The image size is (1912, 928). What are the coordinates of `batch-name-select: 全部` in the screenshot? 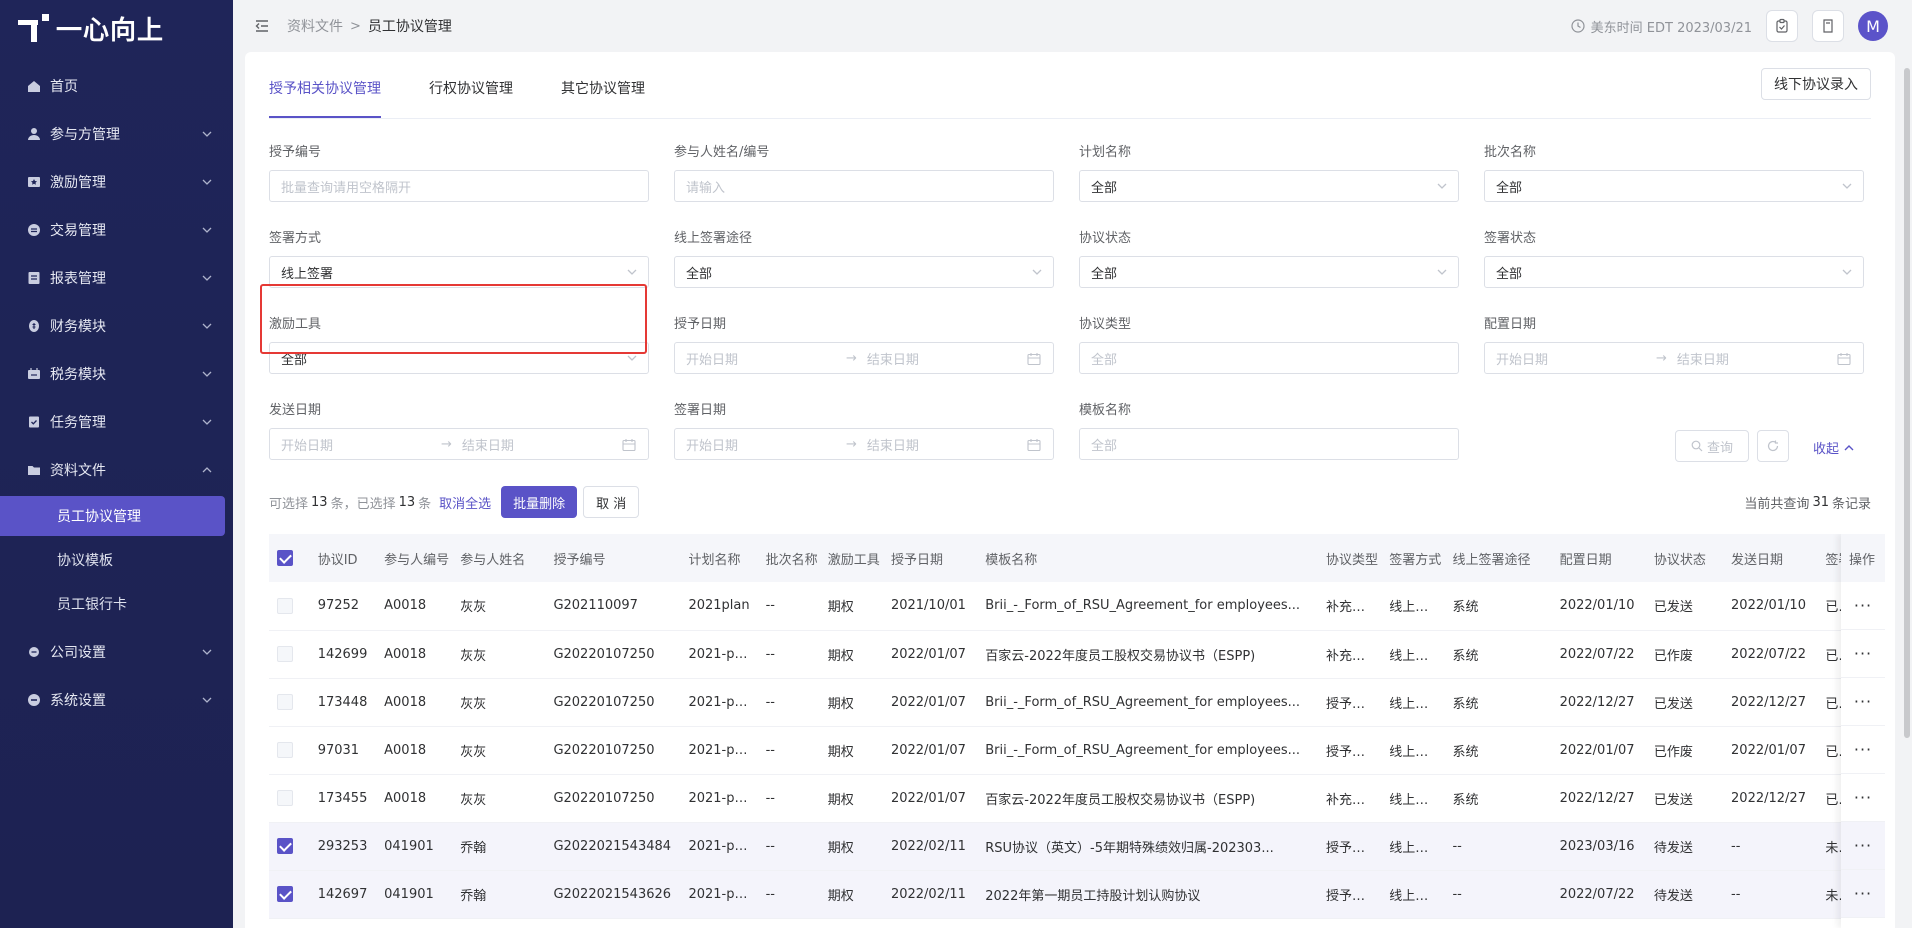 It's located at (1674, 186).